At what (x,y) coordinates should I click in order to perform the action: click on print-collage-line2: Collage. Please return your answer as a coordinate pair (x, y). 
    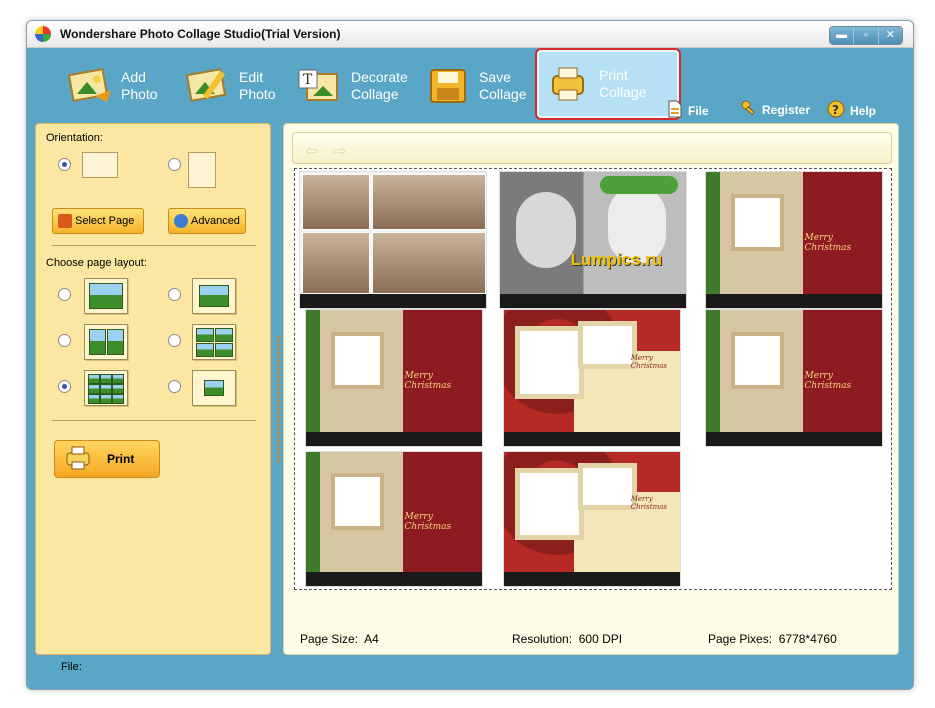
    Looking at the image, I should click on (623, 92).